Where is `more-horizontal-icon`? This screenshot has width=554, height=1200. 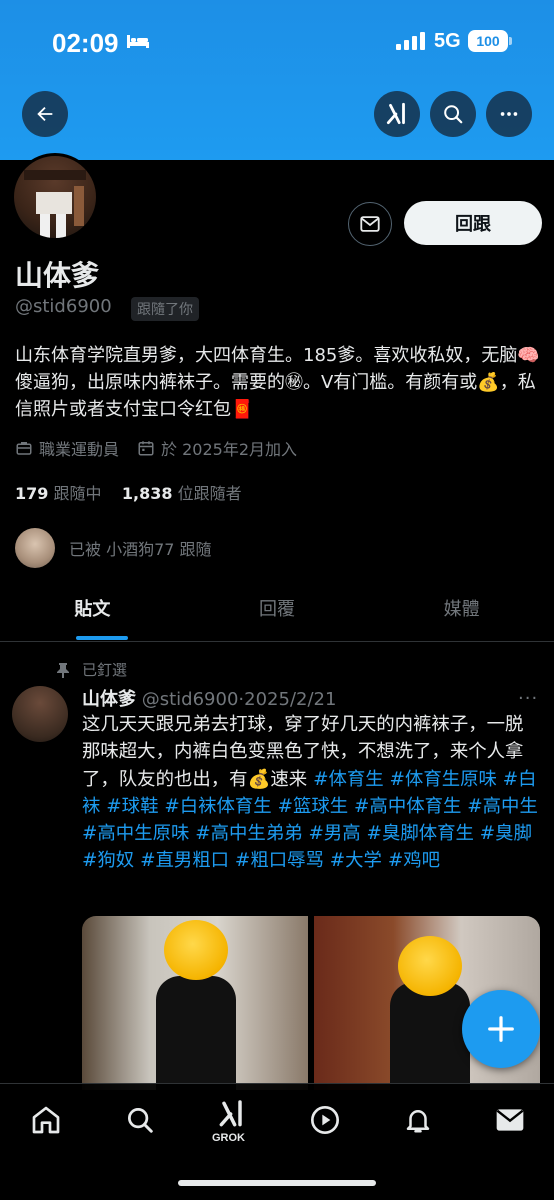 more-horizontal-icon is located at coordinates (509, 114).